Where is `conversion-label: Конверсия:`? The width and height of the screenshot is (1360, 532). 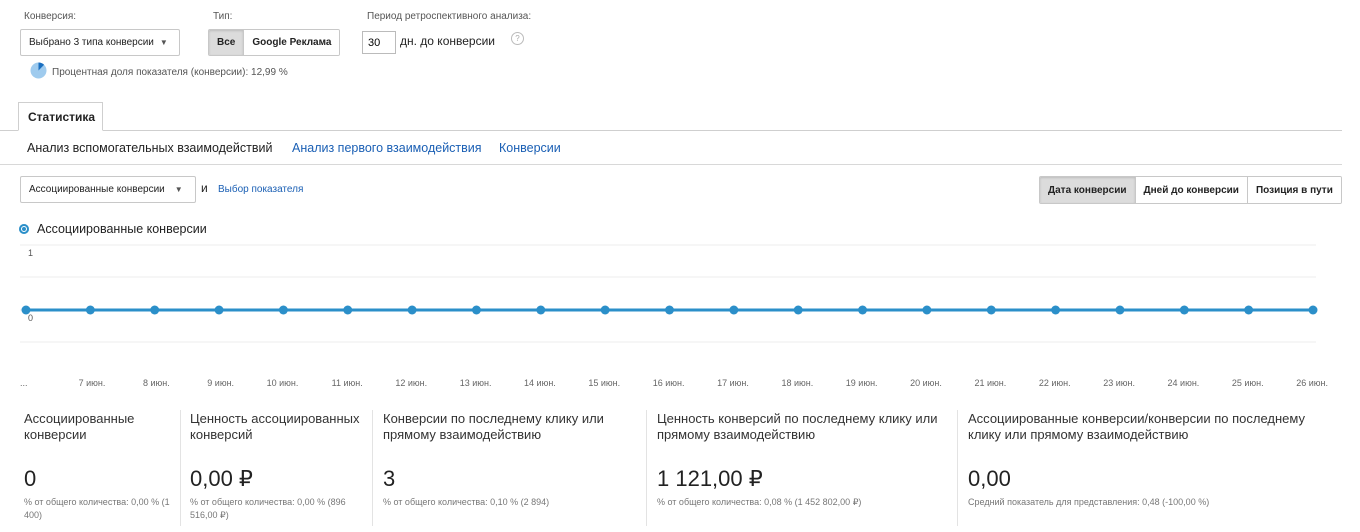
conversion-label: Конверсия: is located at coordinates (50, 16).